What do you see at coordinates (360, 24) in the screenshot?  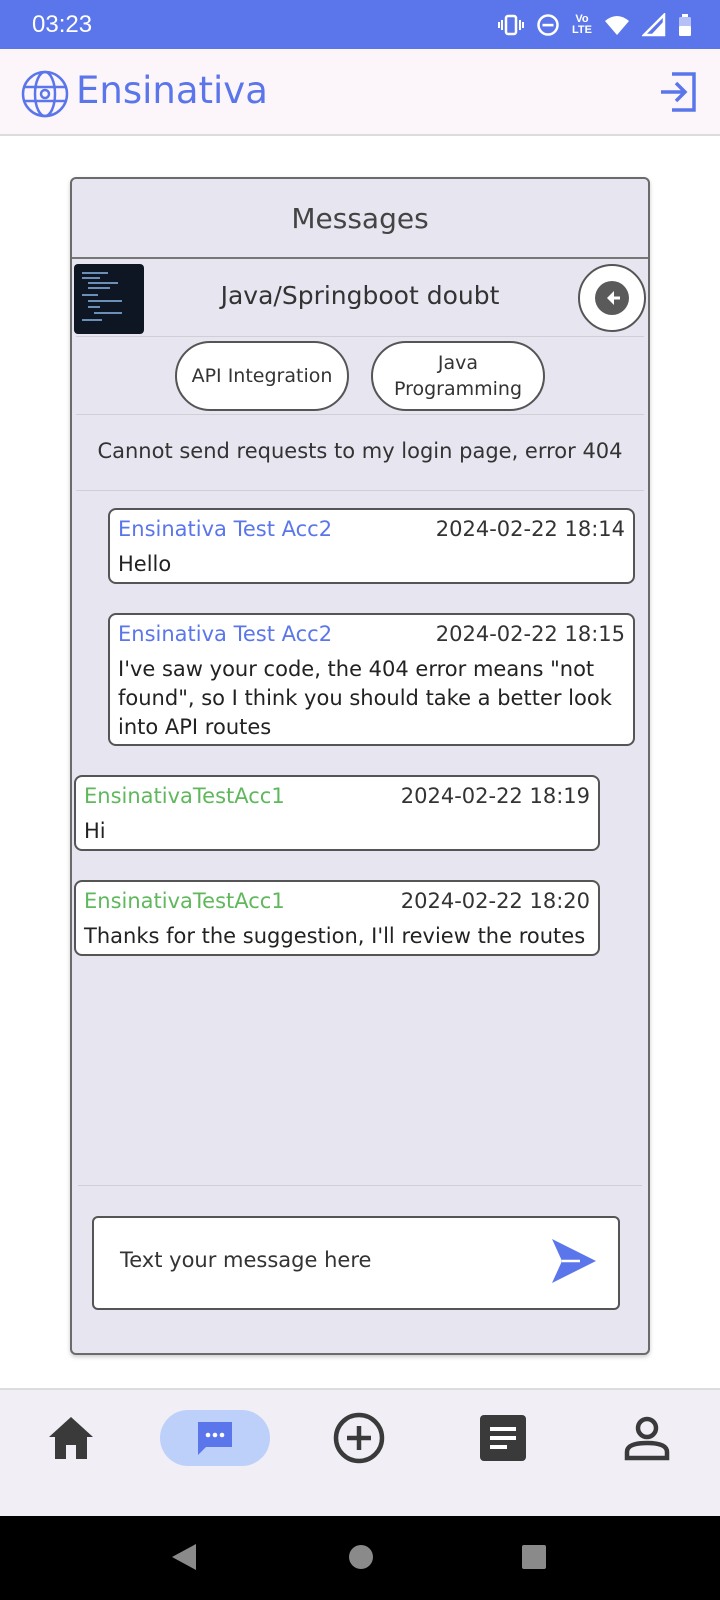 I see `status-bar: 03:23 Vo LTE` at bounding box center [360, 24].